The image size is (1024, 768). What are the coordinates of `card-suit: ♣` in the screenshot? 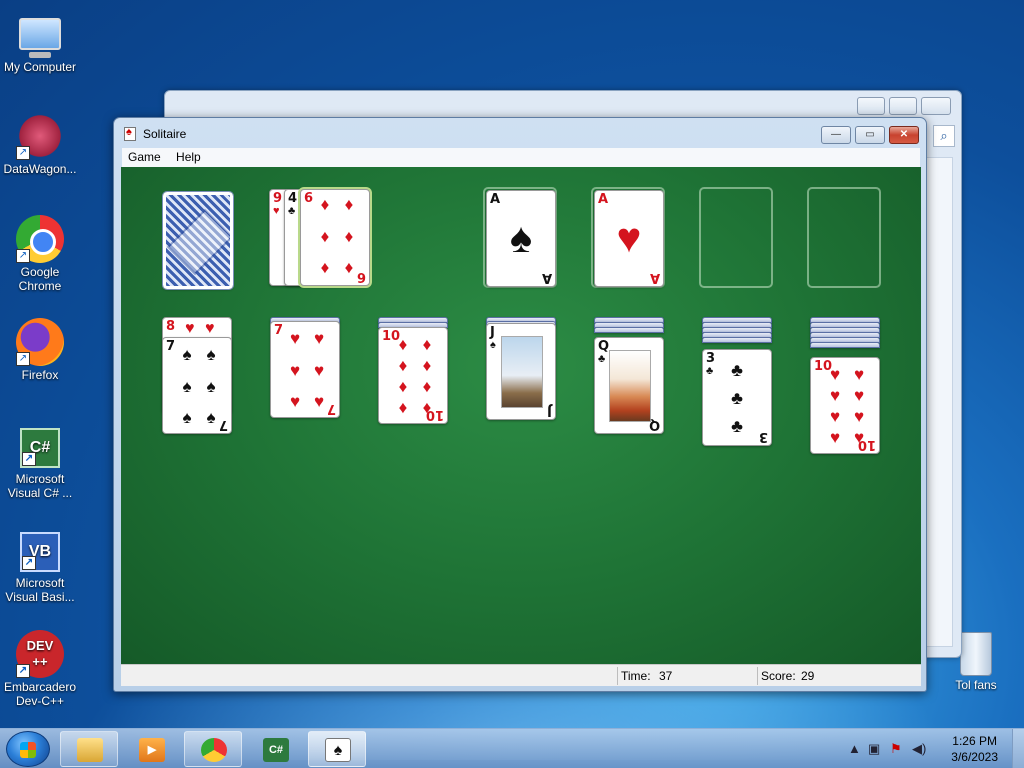 It's located at (602, 359).